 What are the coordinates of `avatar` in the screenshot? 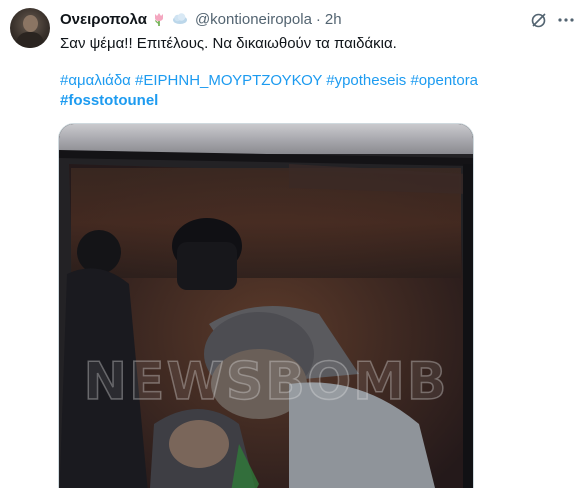 It's located at (30, 28).